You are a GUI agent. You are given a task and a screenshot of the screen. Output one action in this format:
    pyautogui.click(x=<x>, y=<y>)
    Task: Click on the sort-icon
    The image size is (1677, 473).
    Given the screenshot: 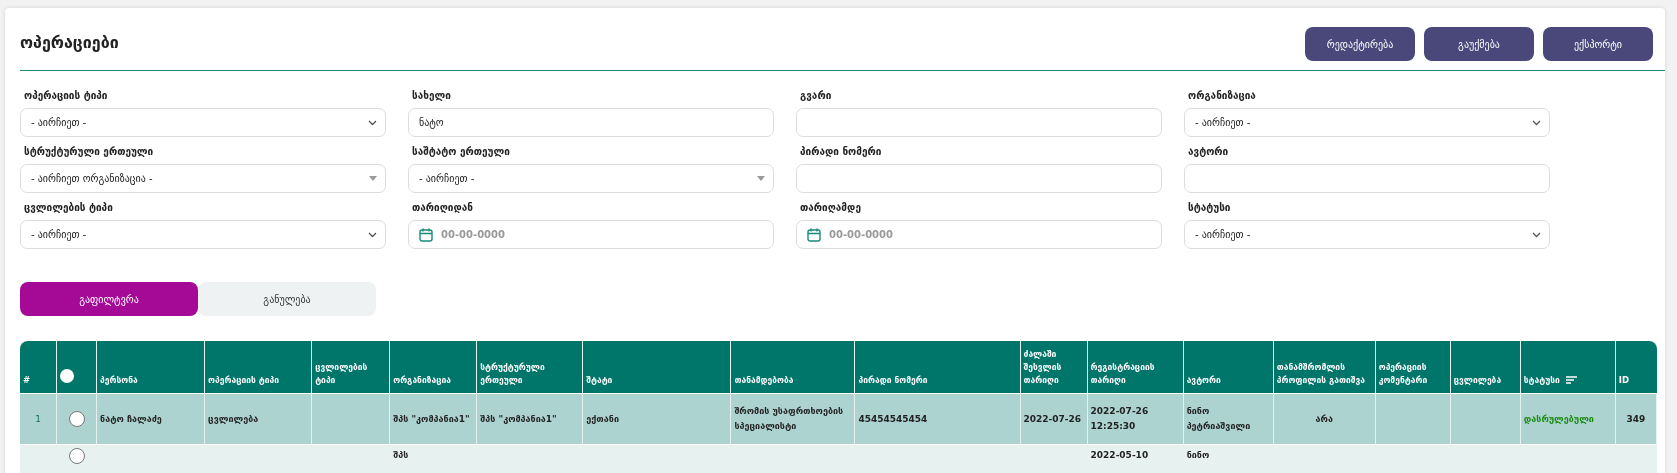 What is the action you would take?
    pyautogui.click(x=1571, y=380)
    